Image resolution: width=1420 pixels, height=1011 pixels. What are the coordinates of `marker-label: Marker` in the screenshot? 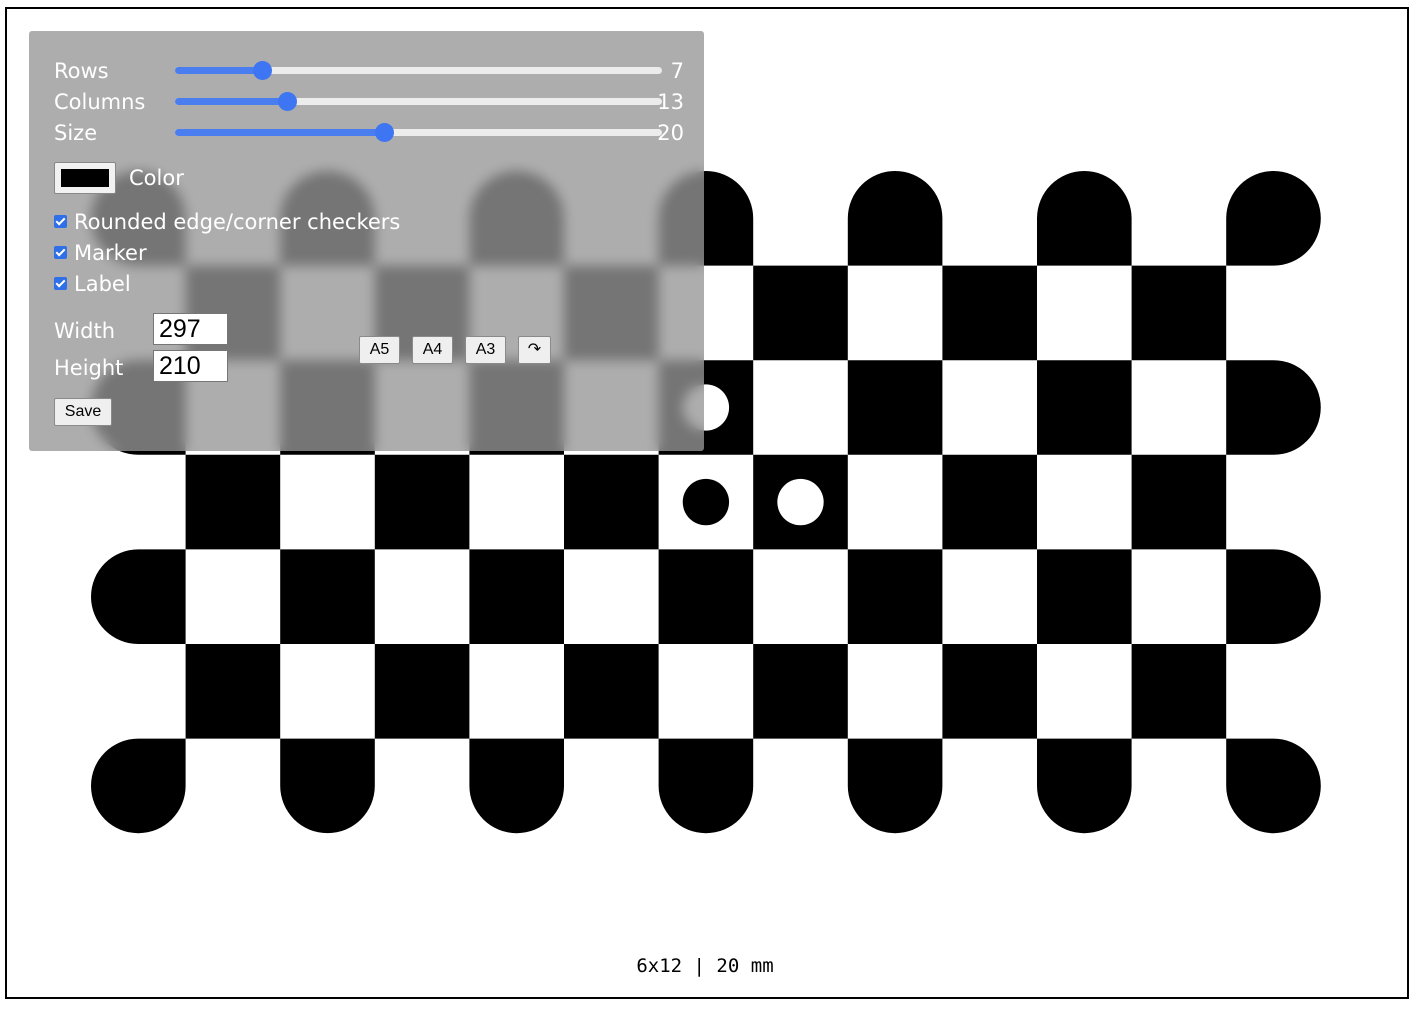 It's located at (110, 253).